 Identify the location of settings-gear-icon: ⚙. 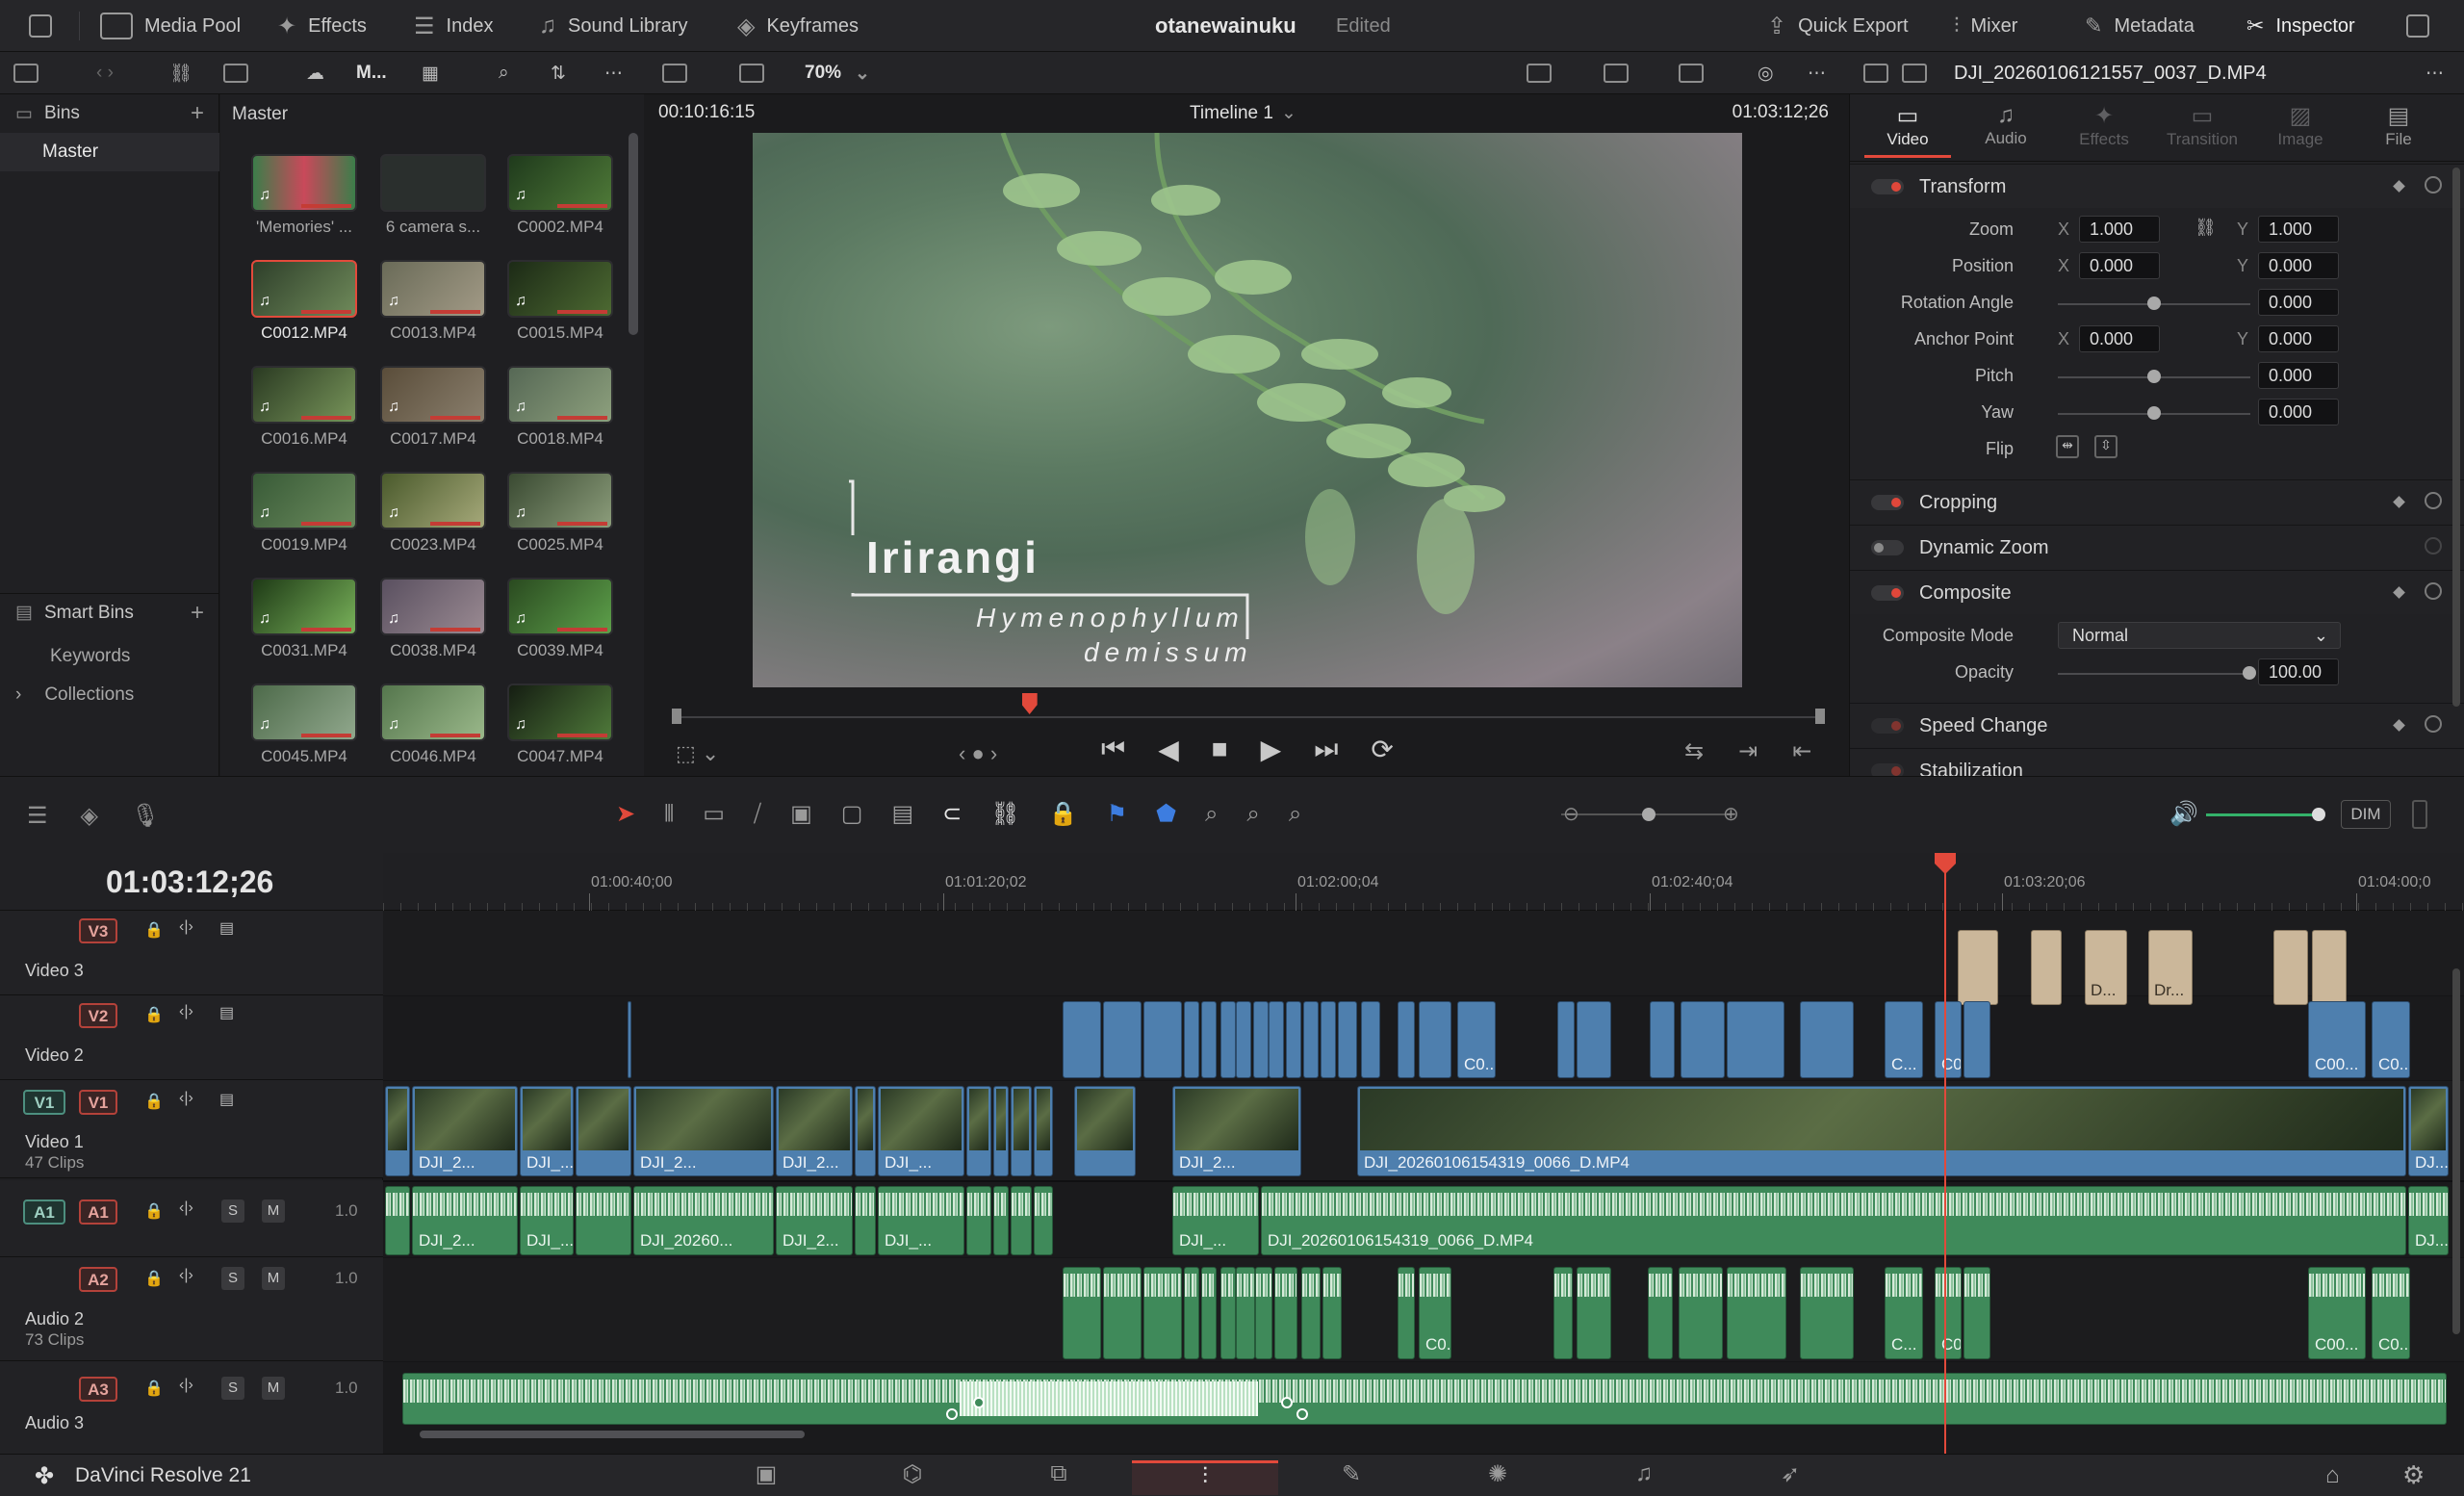
(2413, 1475).